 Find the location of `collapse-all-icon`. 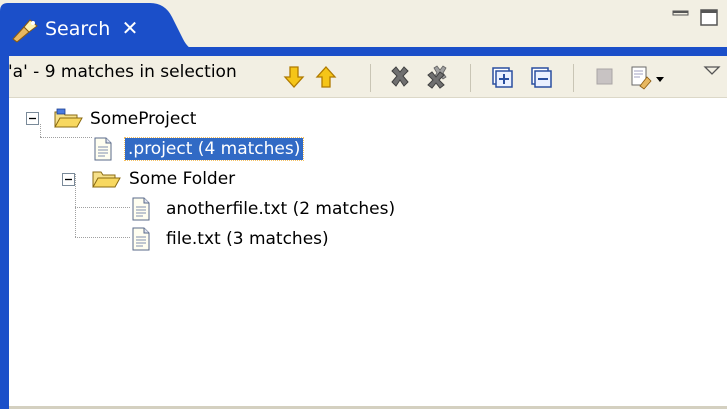

collapse-all-icon is located at coordinates (541, 77).